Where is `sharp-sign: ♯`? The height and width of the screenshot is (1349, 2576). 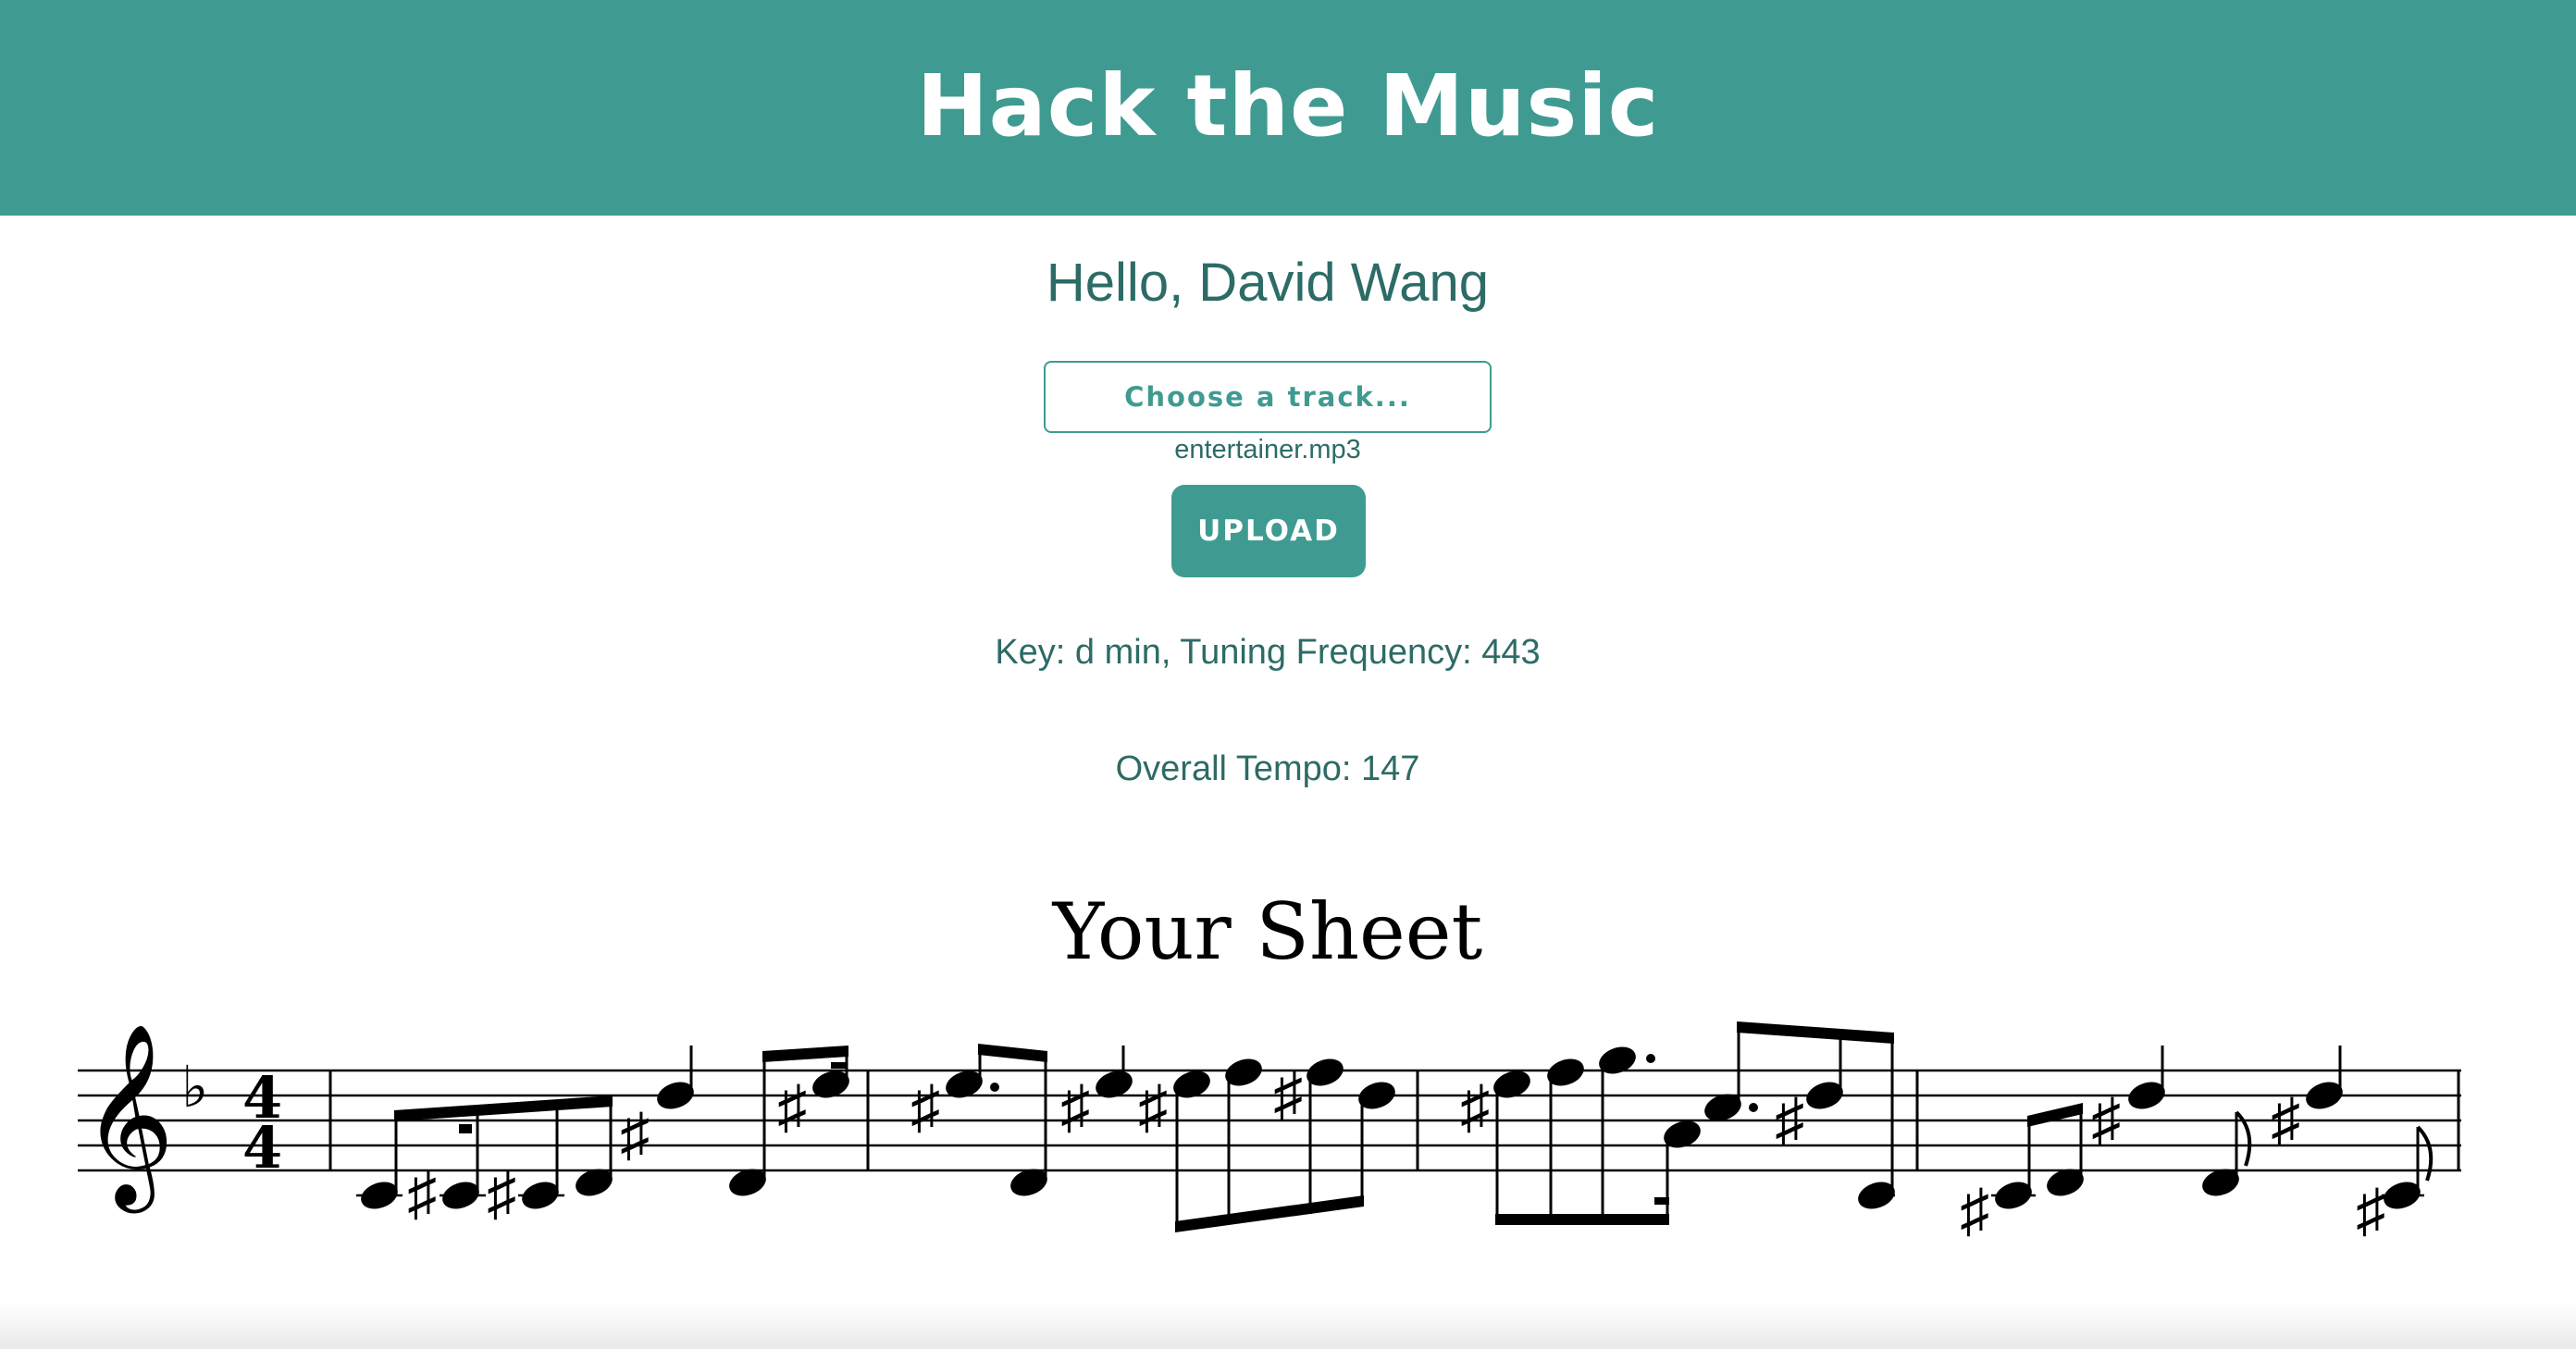
sharp-sign: ♯ is located at coordinates (422, 1193).